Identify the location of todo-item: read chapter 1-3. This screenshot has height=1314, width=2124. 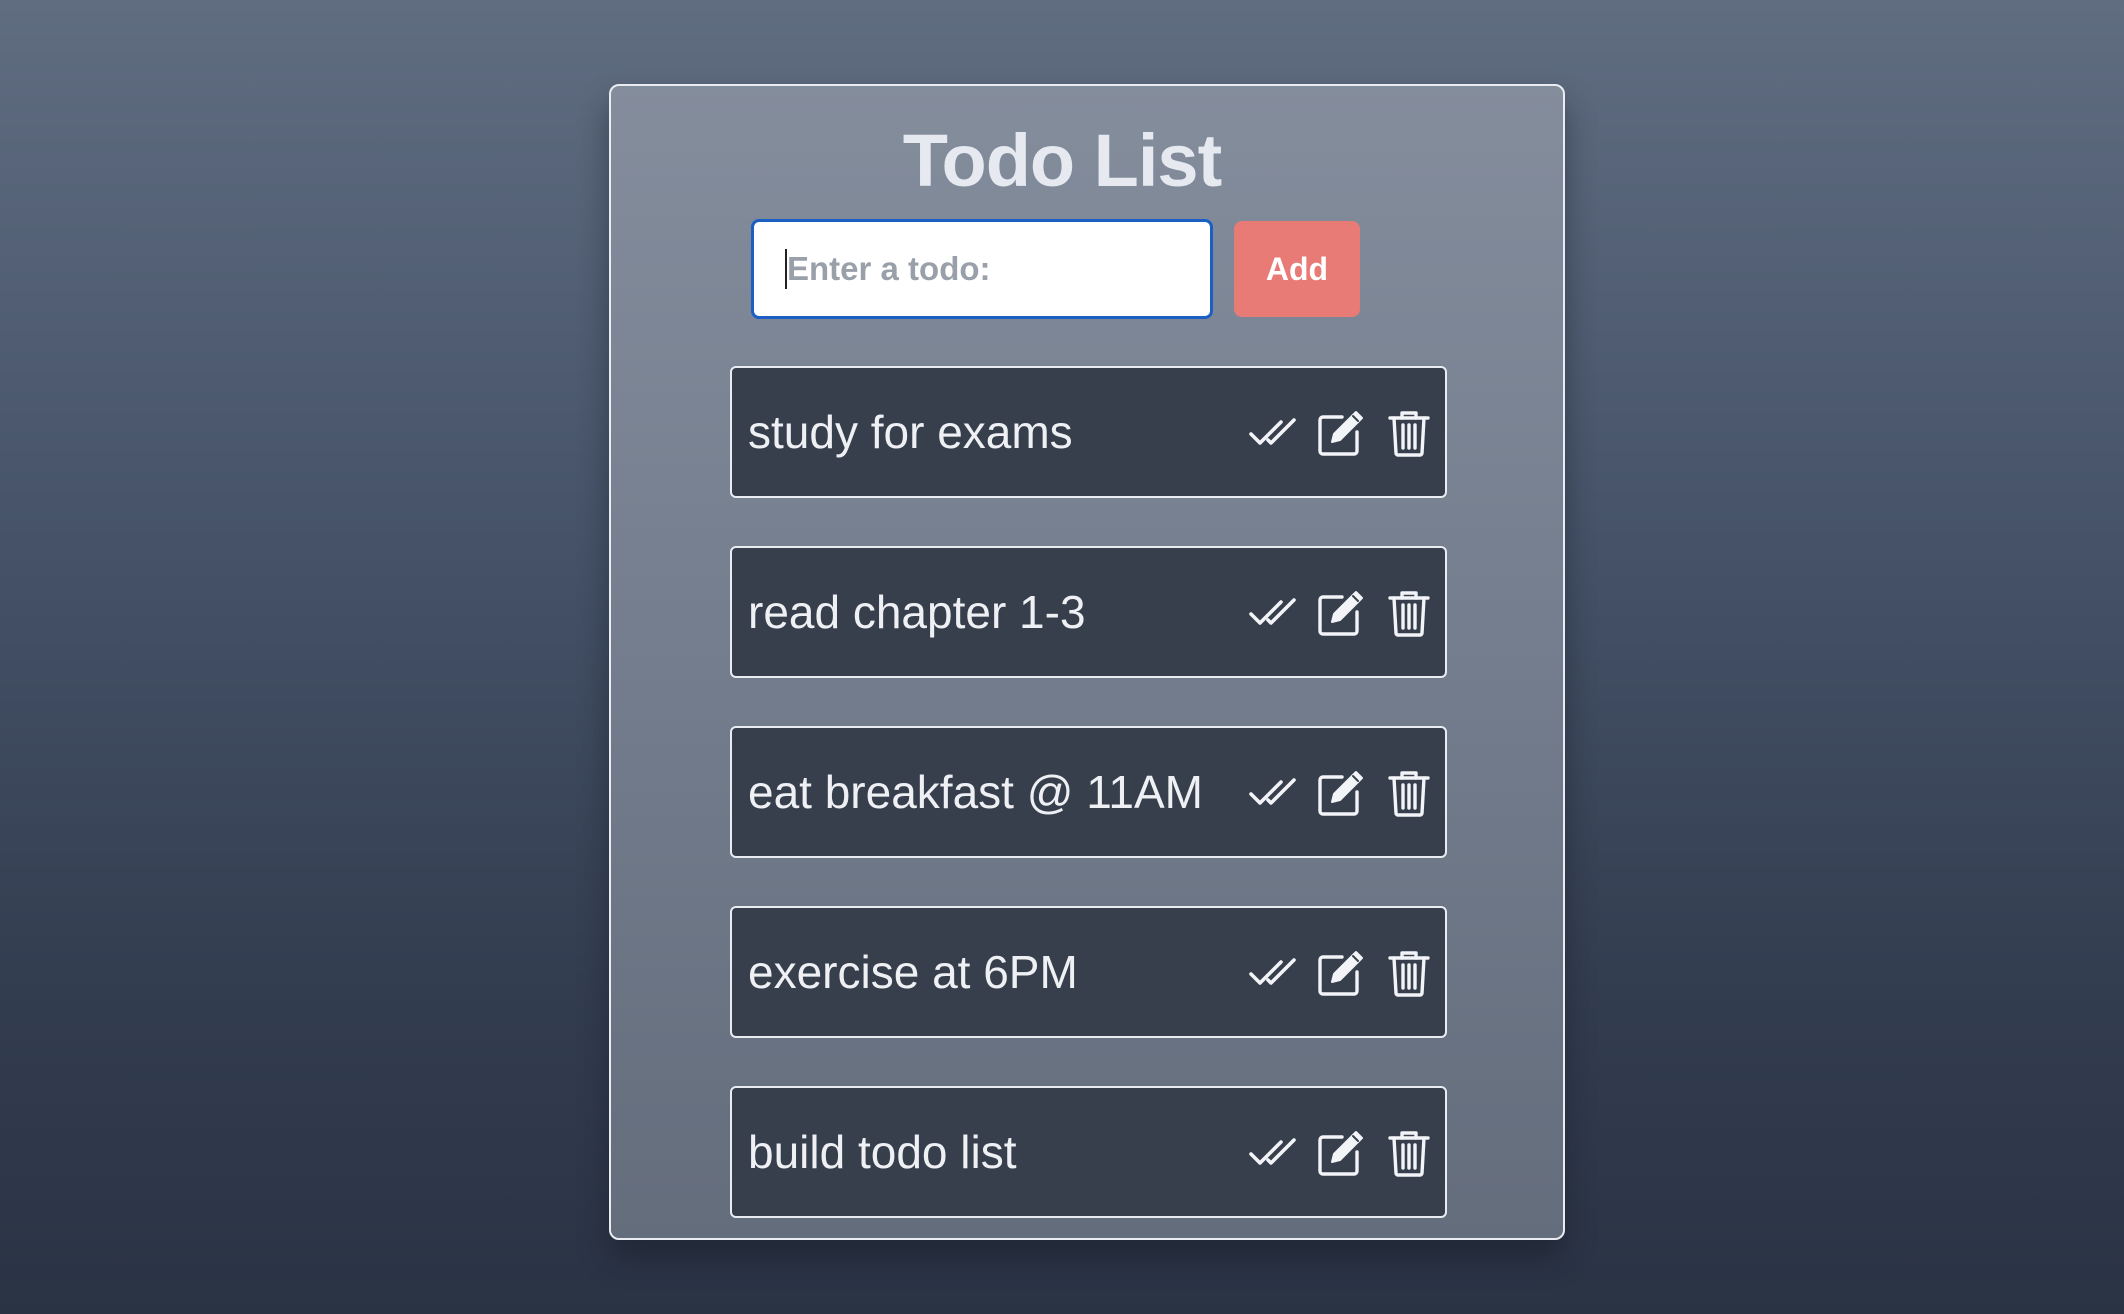
(1088, 612).